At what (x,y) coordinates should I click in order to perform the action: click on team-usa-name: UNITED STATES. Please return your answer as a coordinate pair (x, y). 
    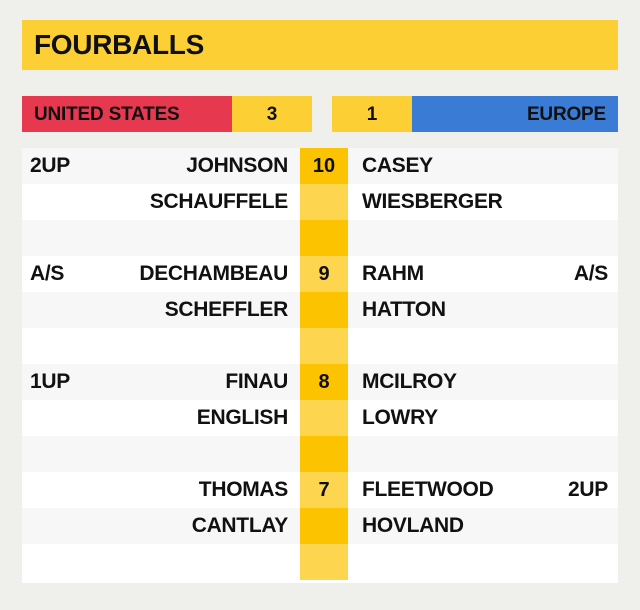
    Looking at the image, I should click on (107, 114).